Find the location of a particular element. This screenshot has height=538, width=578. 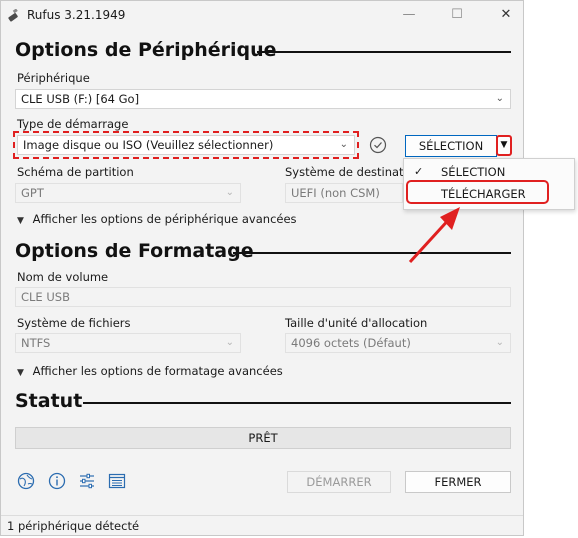

file-system-select: NTFS ⌄ is located at coordinates (128, 343).